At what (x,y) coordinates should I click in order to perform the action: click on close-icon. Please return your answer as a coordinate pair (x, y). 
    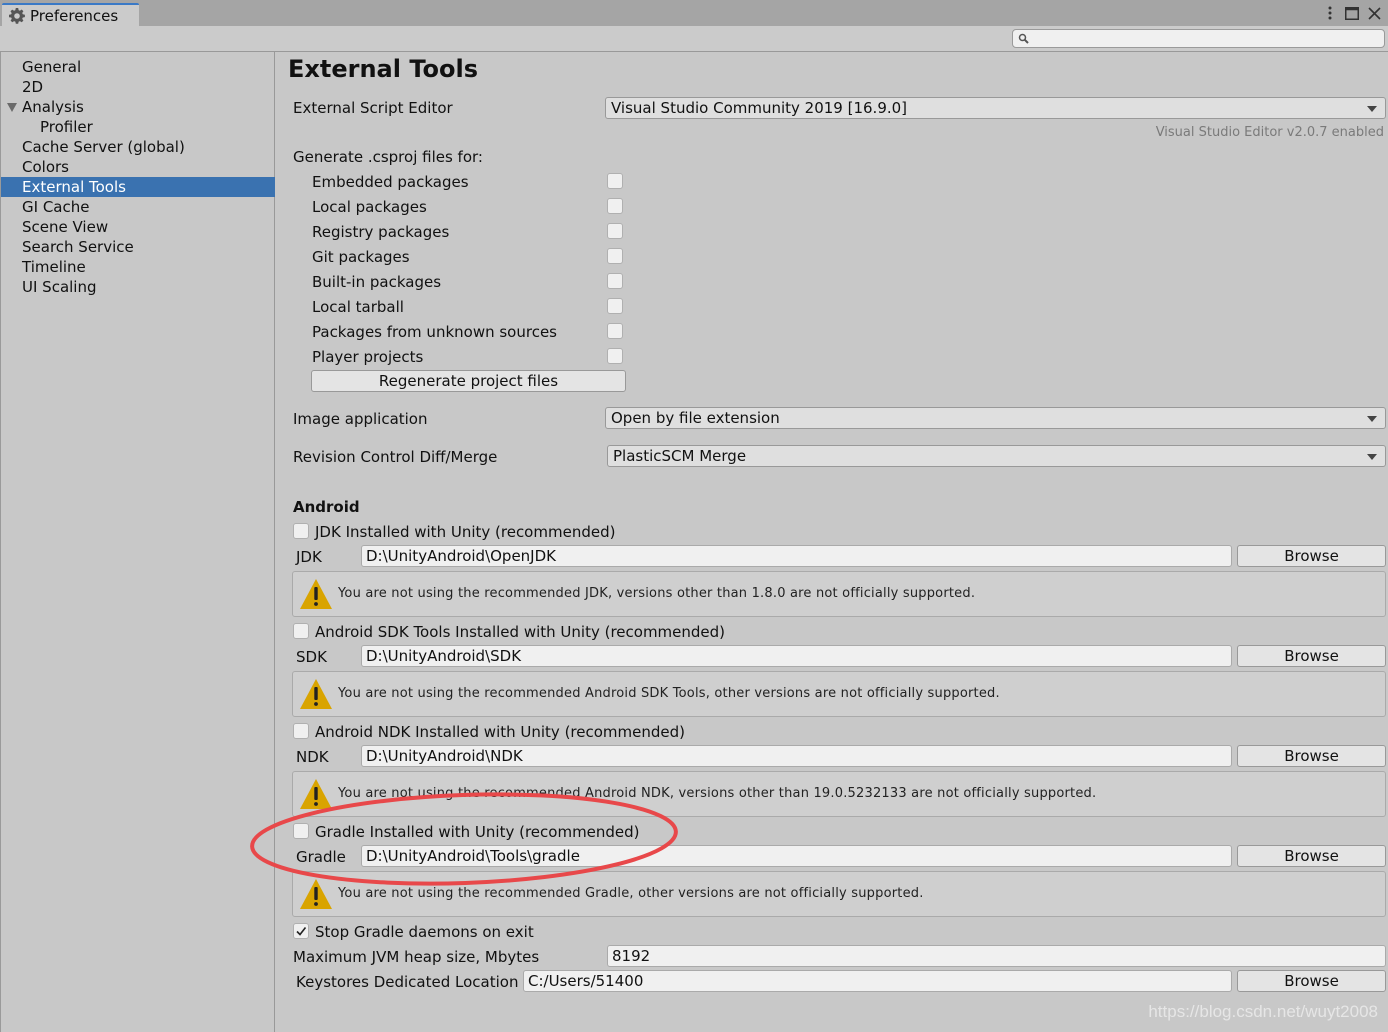
    Looking at the image, I should click on (1374, 13).